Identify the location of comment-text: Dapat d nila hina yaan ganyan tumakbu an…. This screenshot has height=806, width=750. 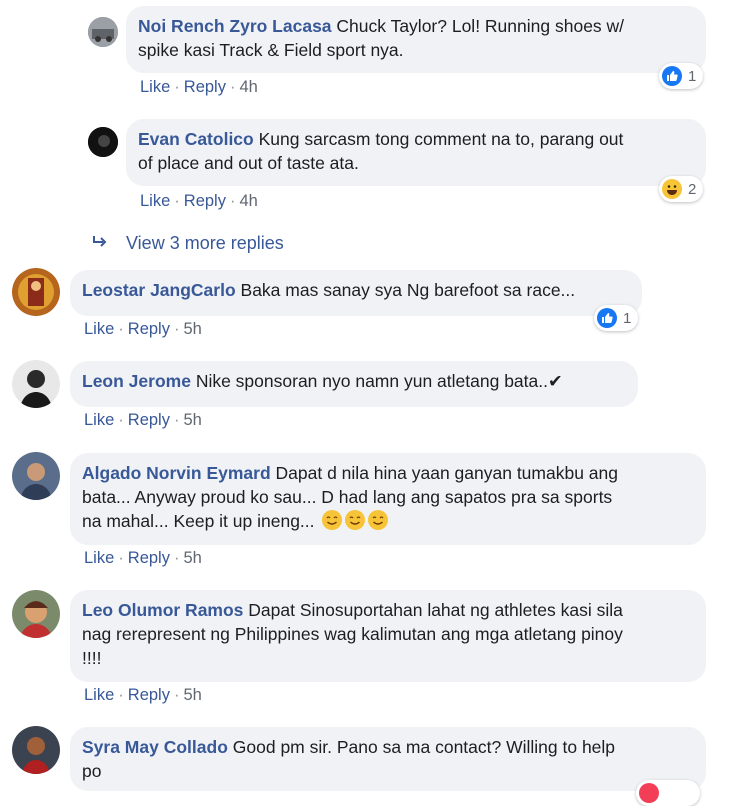
(447, 473).